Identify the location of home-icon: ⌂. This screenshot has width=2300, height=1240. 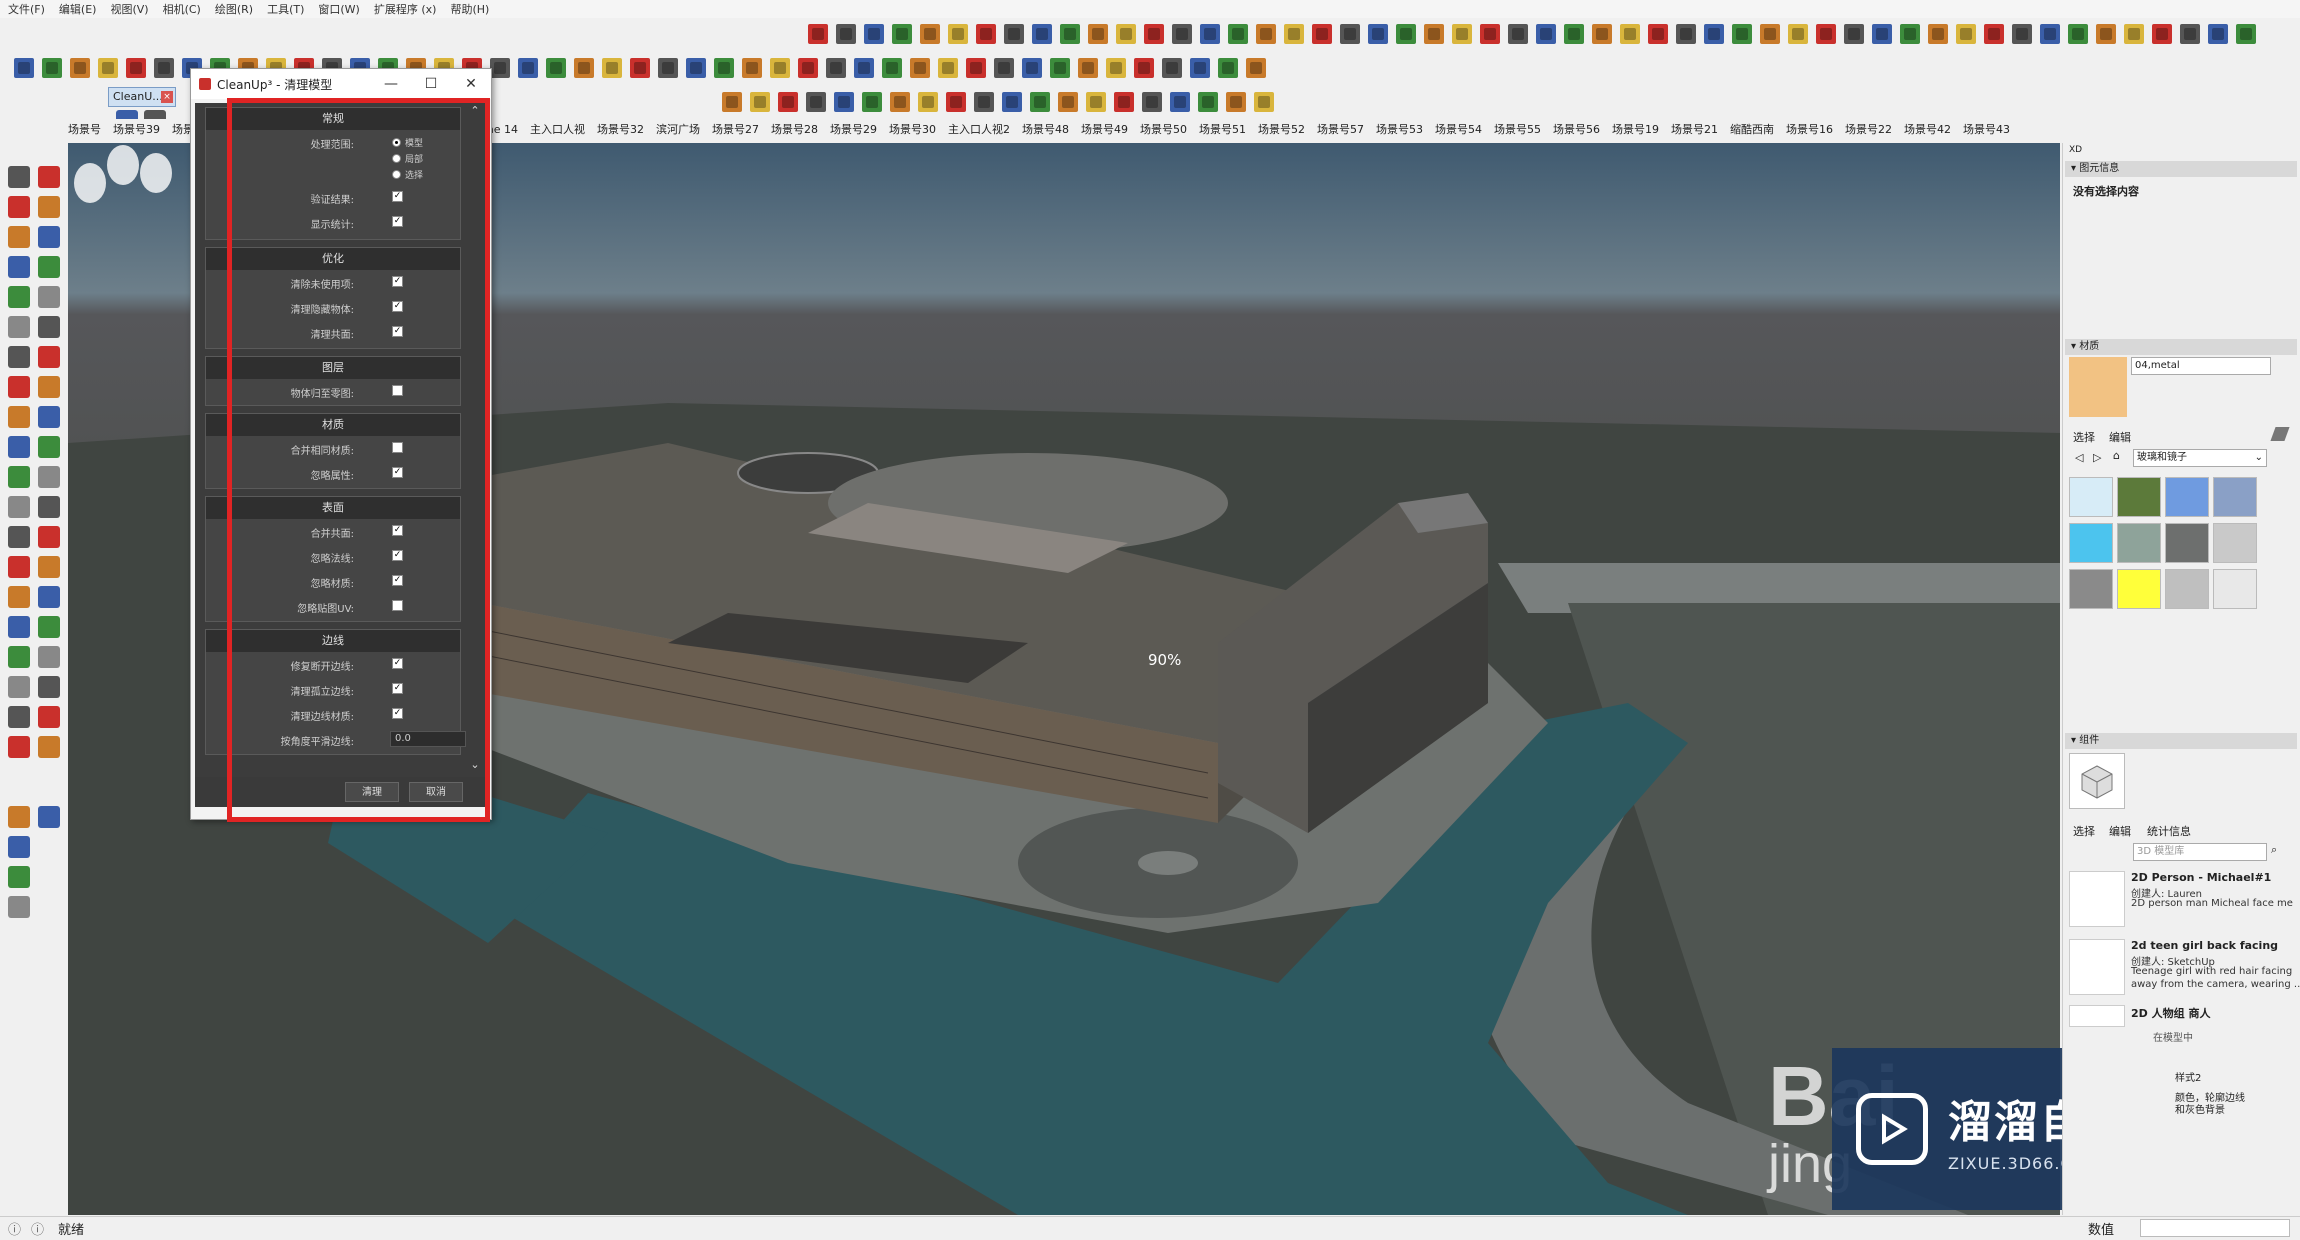
(2116, 455).